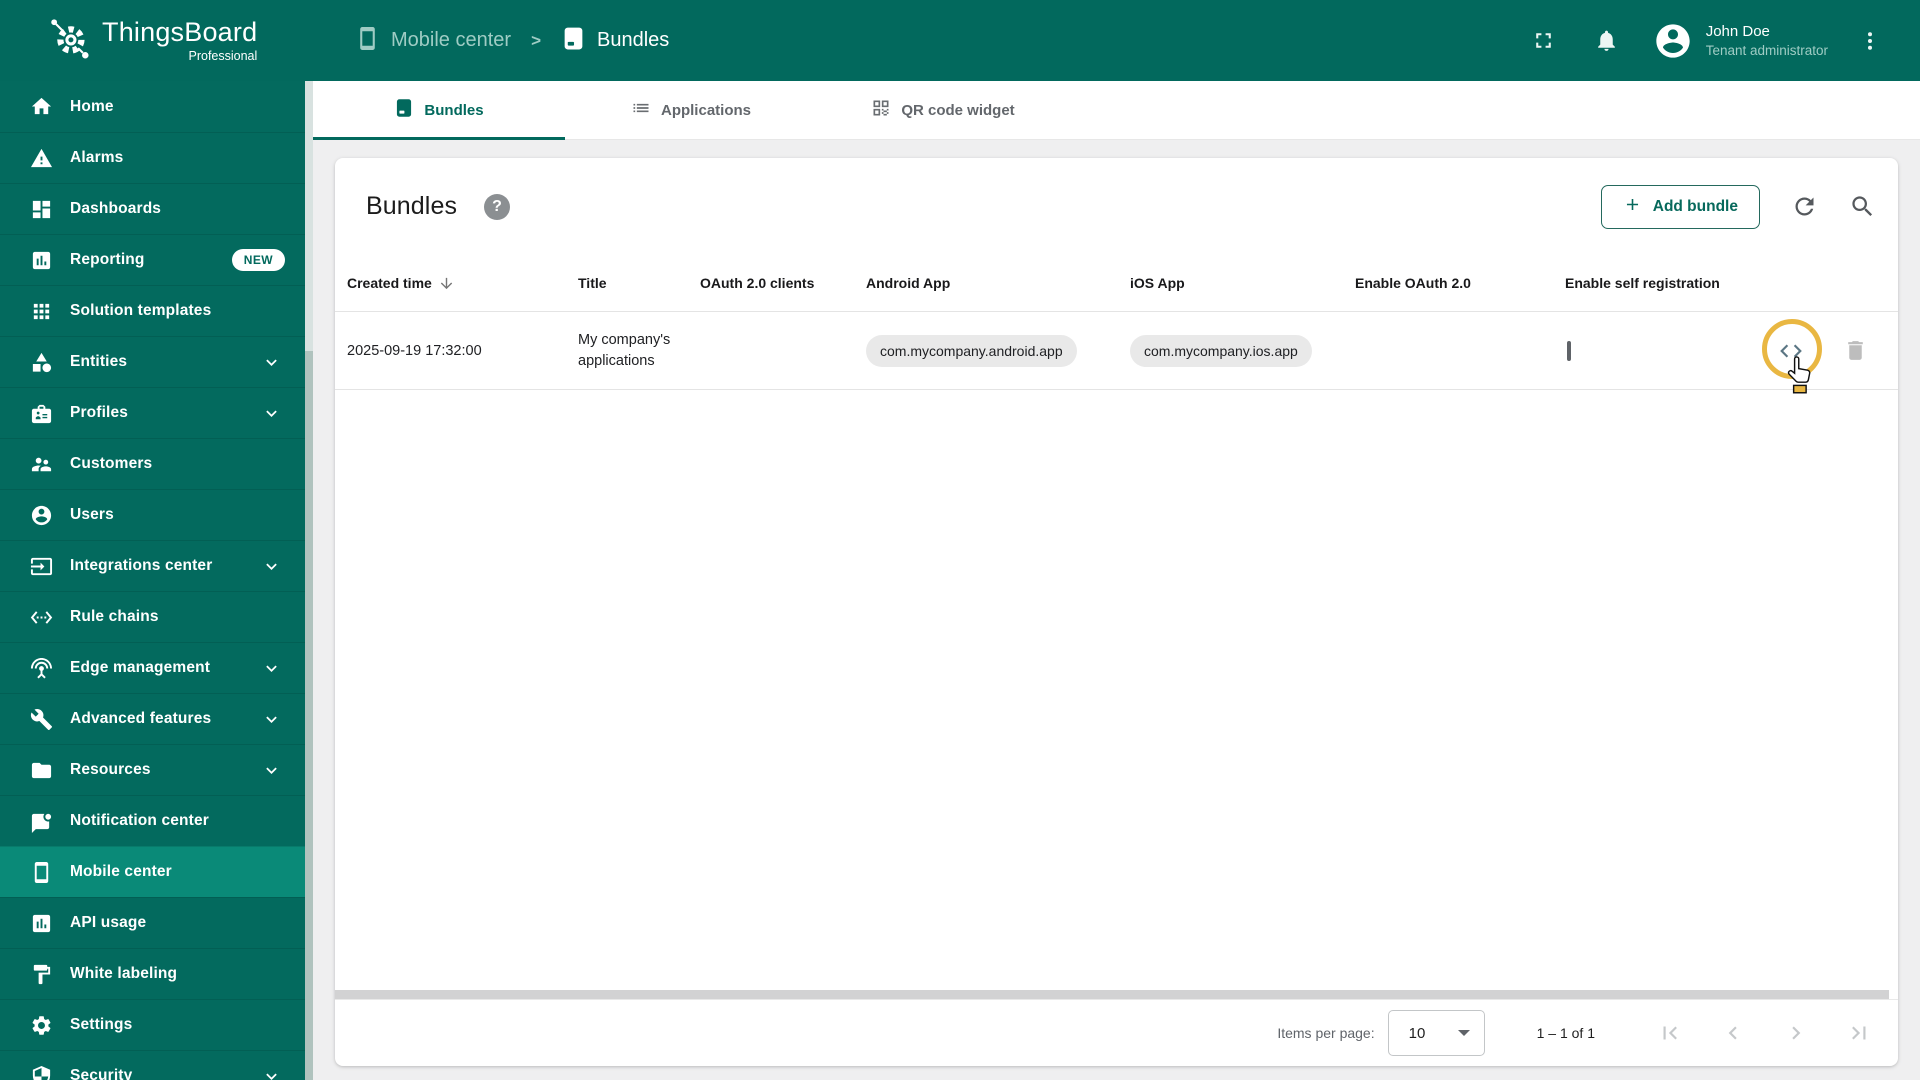 This screenshot has width=1920, height=1080. I want to click on sidebar-item-reporting: Reporting NEW, so click(152, 259).